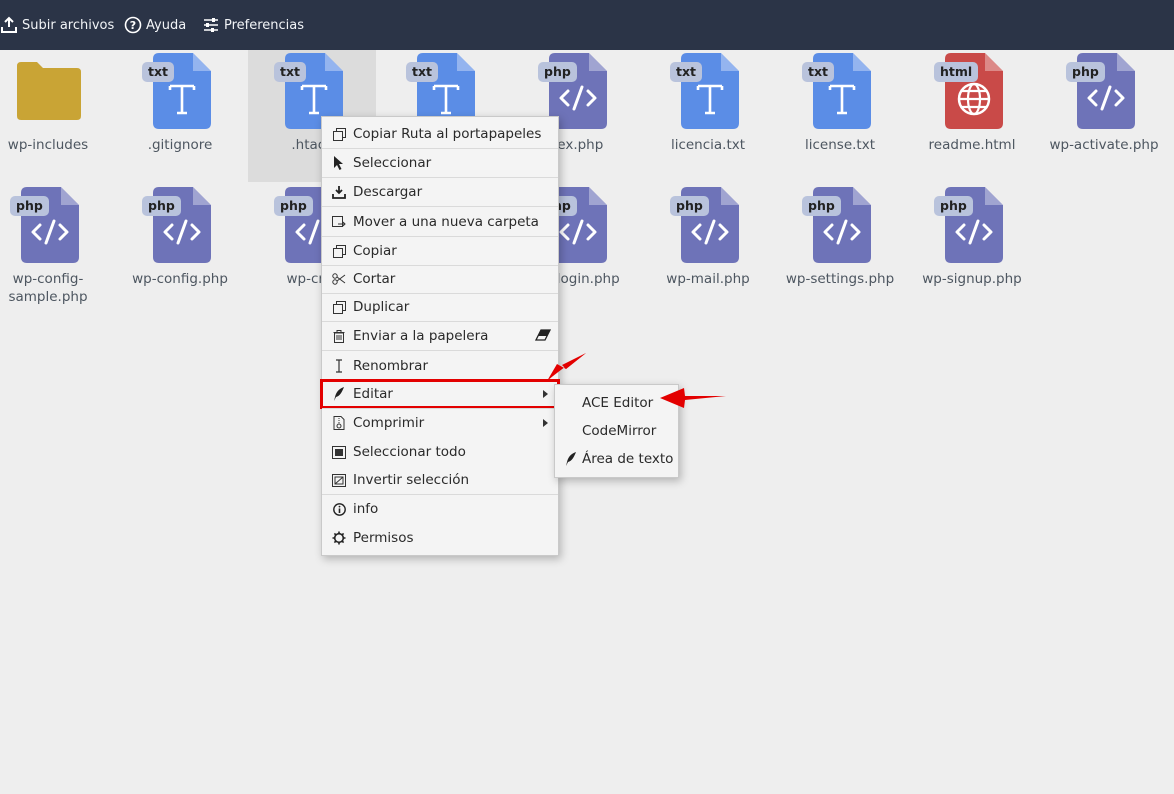  What do you see at coordinates (1104, 145) in the screenshot?
I see `file-name: wp-activate.php` at bounding box center [1104, 145].